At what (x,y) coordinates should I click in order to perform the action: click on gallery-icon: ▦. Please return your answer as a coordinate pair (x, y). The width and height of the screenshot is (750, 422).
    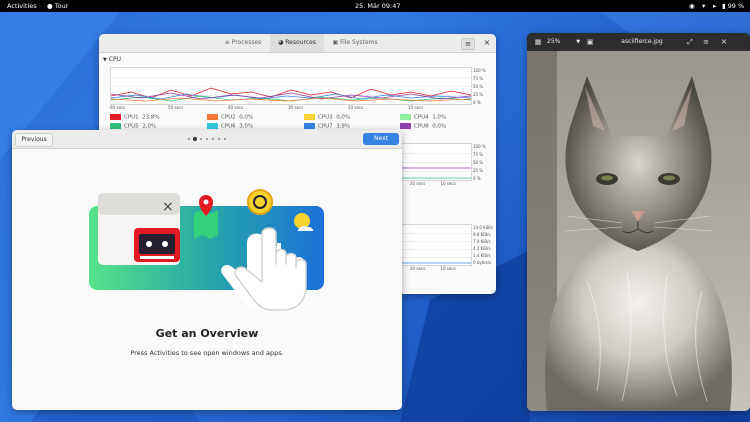
    Looking at the image, I should click on (538, 42).